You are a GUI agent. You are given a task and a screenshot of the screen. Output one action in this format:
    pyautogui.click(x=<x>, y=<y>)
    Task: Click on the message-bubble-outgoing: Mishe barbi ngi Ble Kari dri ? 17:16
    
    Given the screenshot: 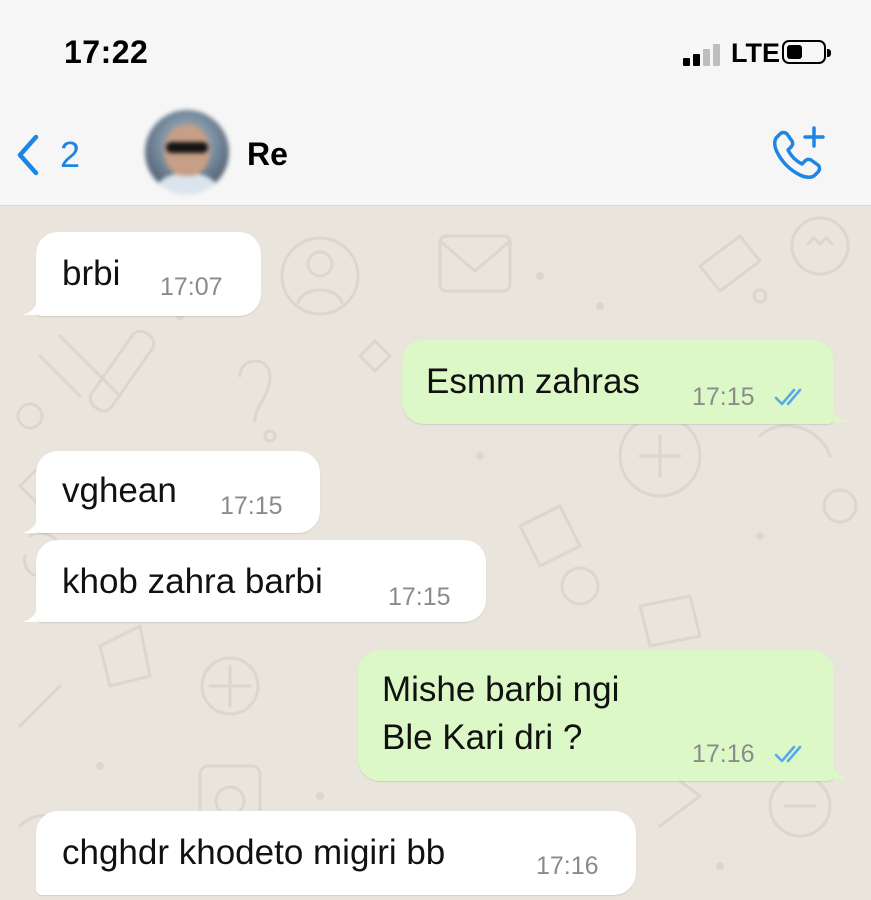 What is the action you would take?
    pyautogui.click(x=596, y=715)
    